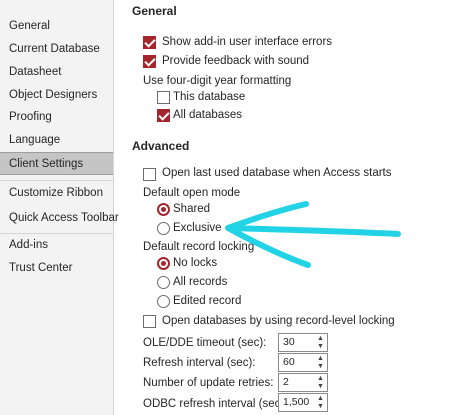 This screenshot has width=474, height=415. What do you see at coordinates (154, 11) in the screenshot?
I see `section-heading-general: General` at bounding box center [154, 11].